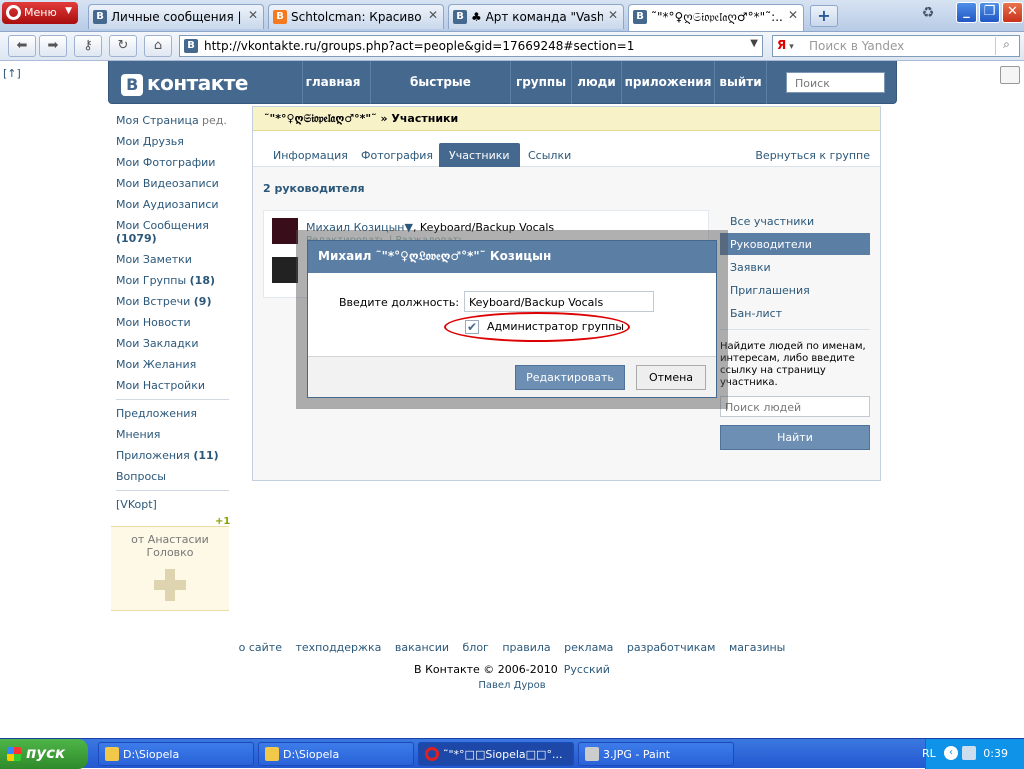  What do you see at coordinates (164, 301) in the screenshot?
I see `menu-my-events: Мои Встречи (9)` at bounding box center [164, 301].